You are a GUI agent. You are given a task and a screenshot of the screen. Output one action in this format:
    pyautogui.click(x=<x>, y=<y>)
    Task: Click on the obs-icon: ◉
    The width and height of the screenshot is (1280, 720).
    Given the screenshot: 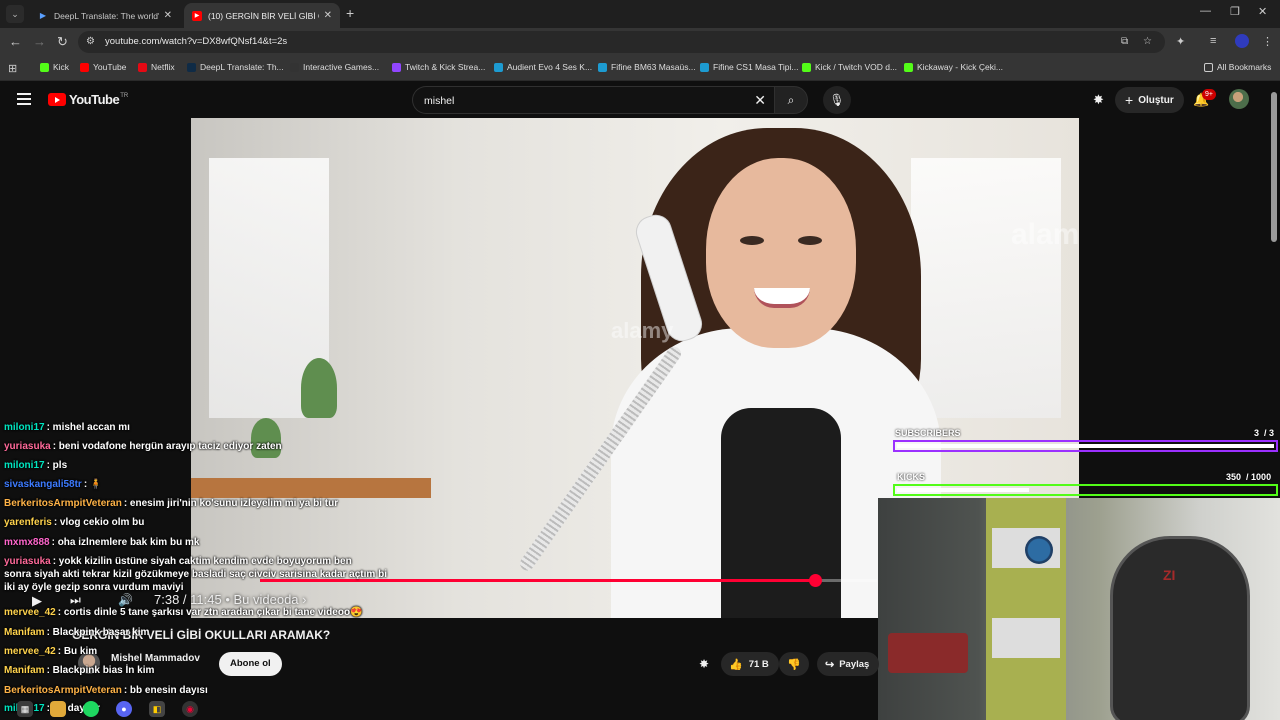 What is the action you would take?
    pyautogui.click(x=190, y=708)
    